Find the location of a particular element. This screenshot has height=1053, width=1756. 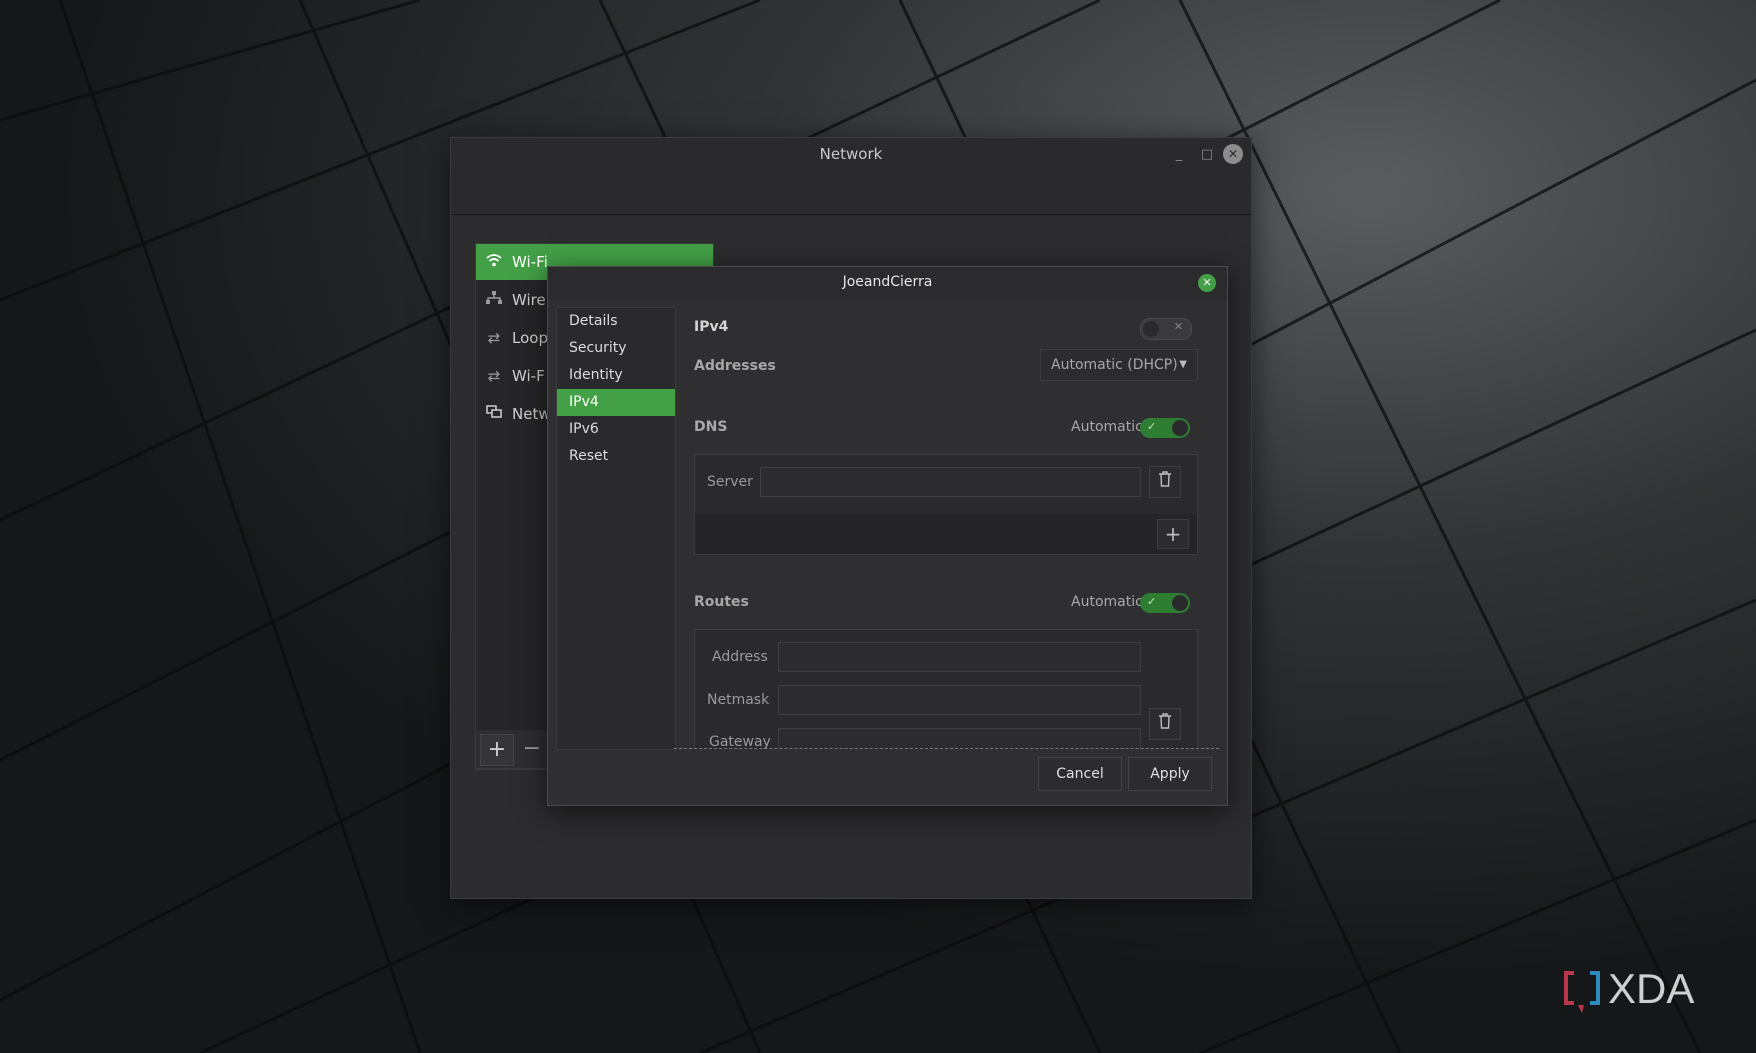

dialog-close-button: ✕ is located at coordinates (1207, 283).